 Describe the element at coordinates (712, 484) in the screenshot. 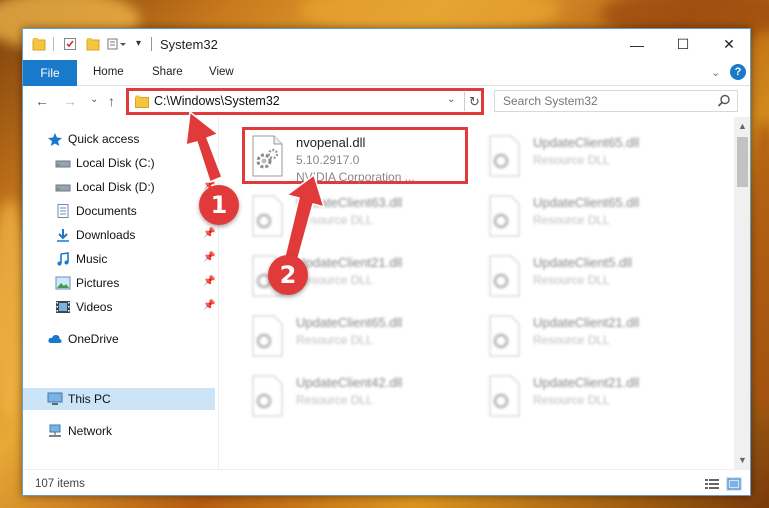

I see `details-view-icon` at that location.